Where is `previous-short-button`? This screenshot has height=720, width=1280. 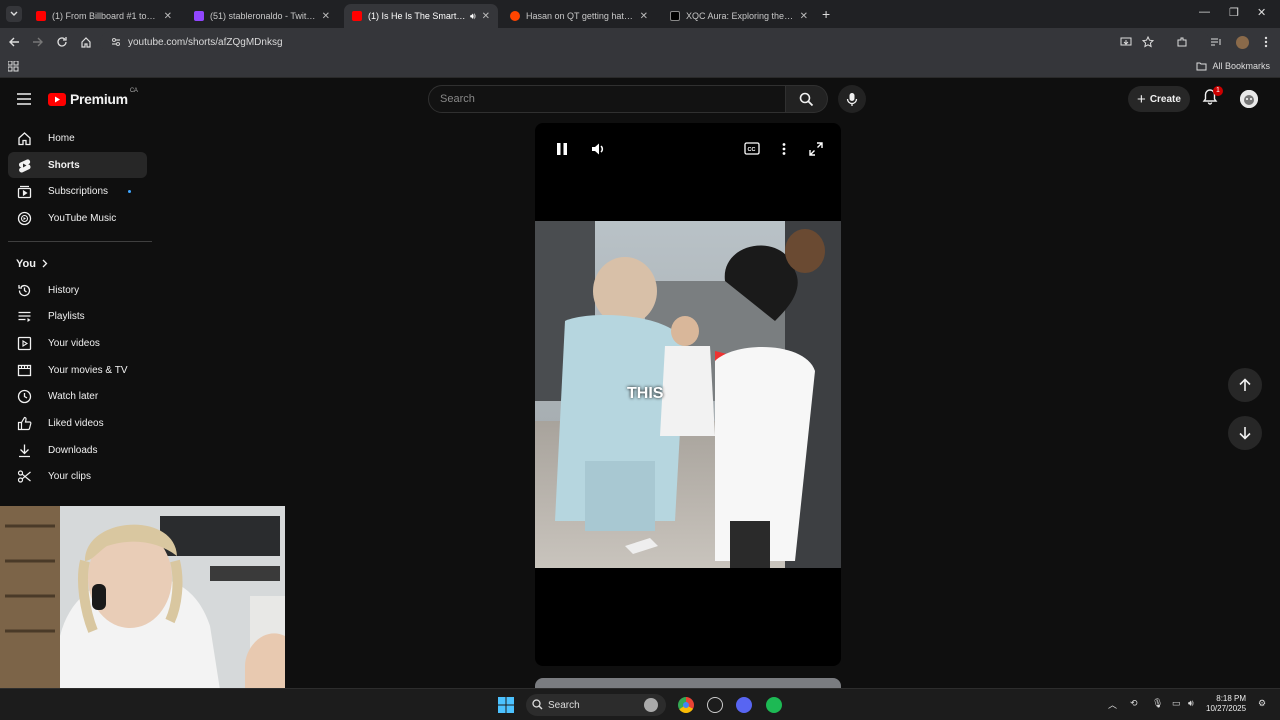 previous-short-button is located at coordinates (1245, 385).